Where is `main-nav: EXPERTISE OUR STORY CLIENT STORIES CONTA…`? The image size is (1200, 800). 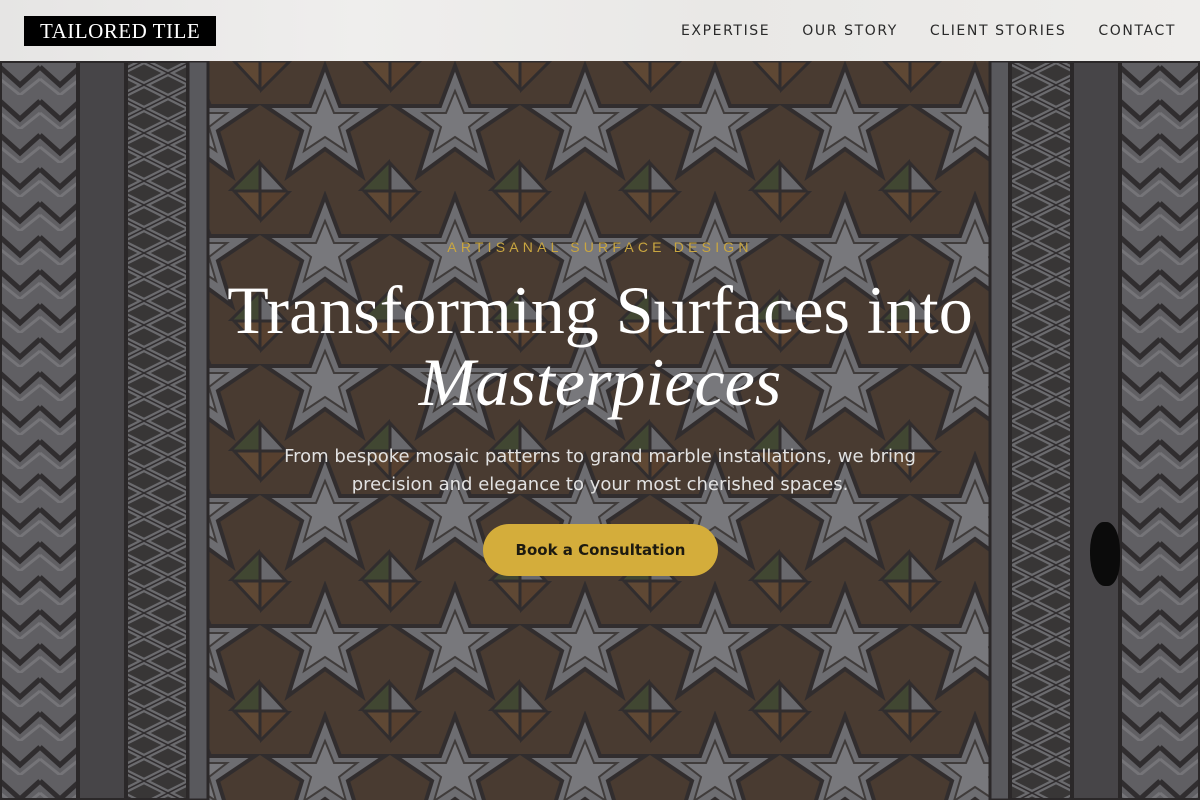 main-nav: EXPERTISE OUR STORY CLIENT STORIES CONTA… is located at coordinates (928, 31).